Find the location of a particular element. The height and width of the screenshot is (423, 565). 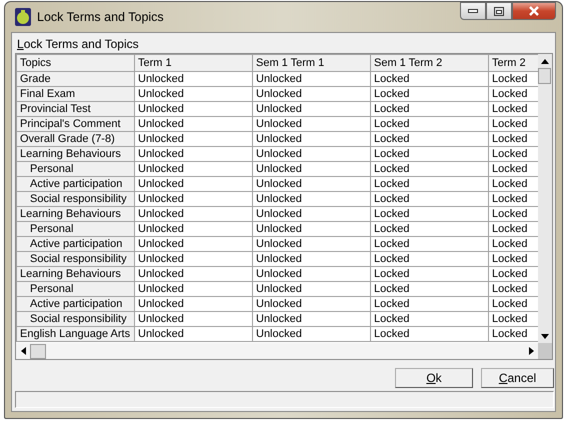

scroll-right-icon is located at coordinates (531, 351).